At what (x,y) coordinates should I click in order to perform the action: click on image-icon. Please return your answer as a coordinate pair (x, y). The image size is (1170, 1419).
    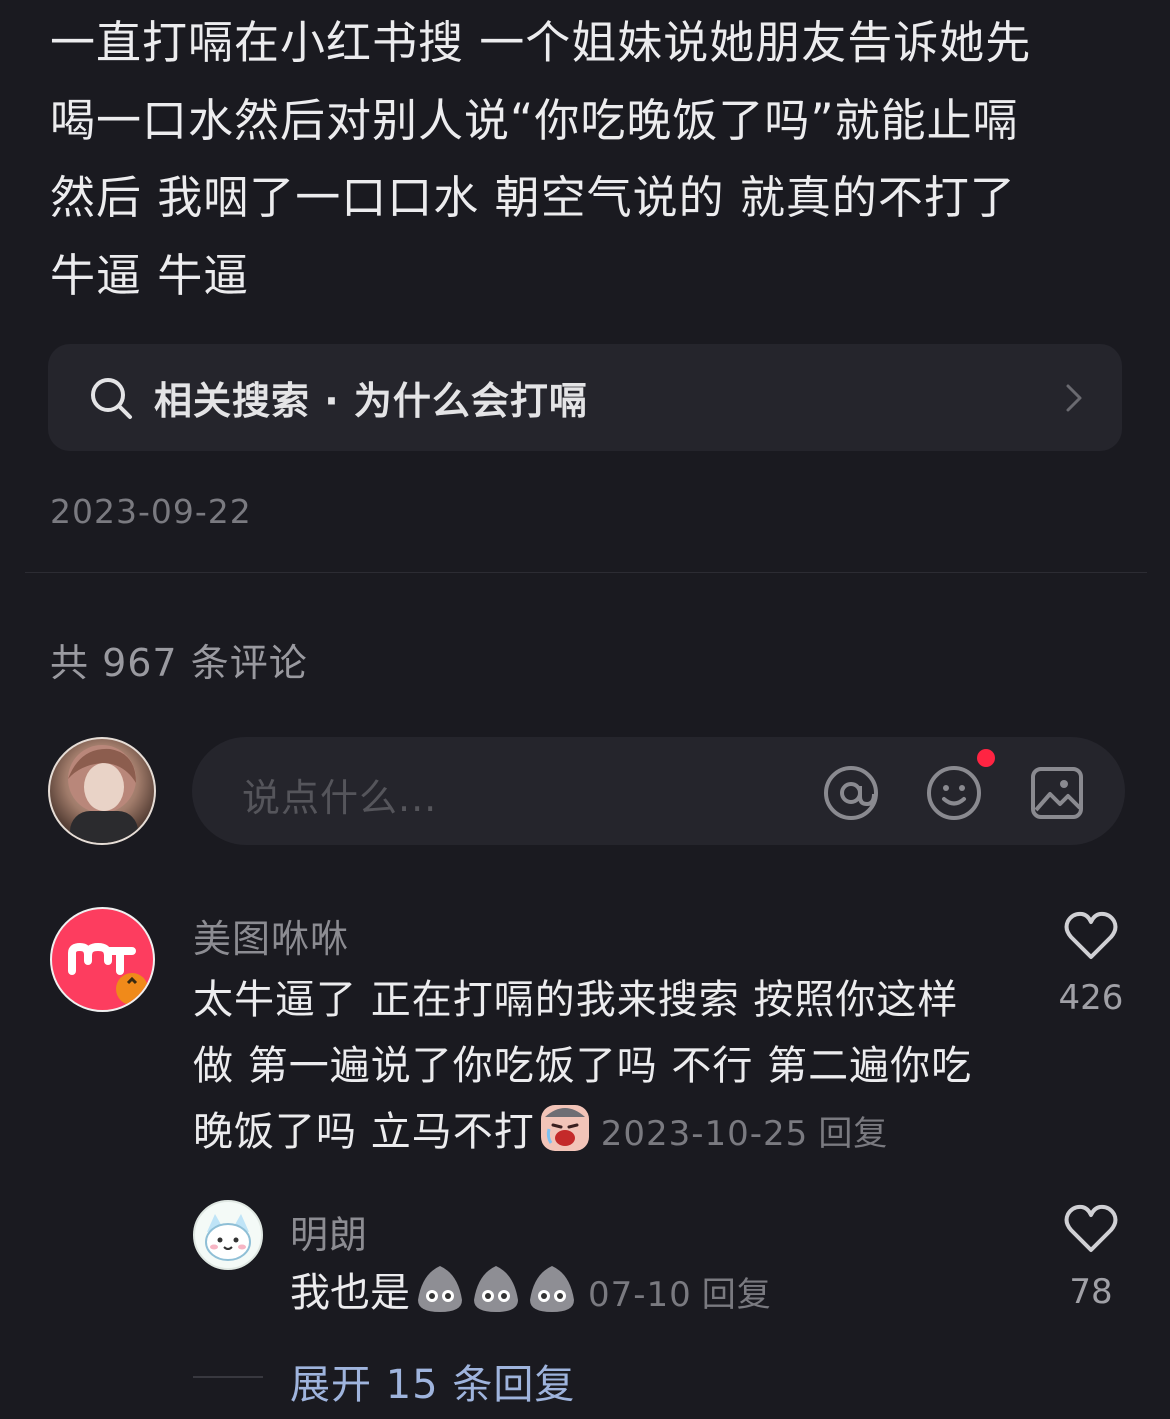
    Looking at the image, I should click on (1057, 793).